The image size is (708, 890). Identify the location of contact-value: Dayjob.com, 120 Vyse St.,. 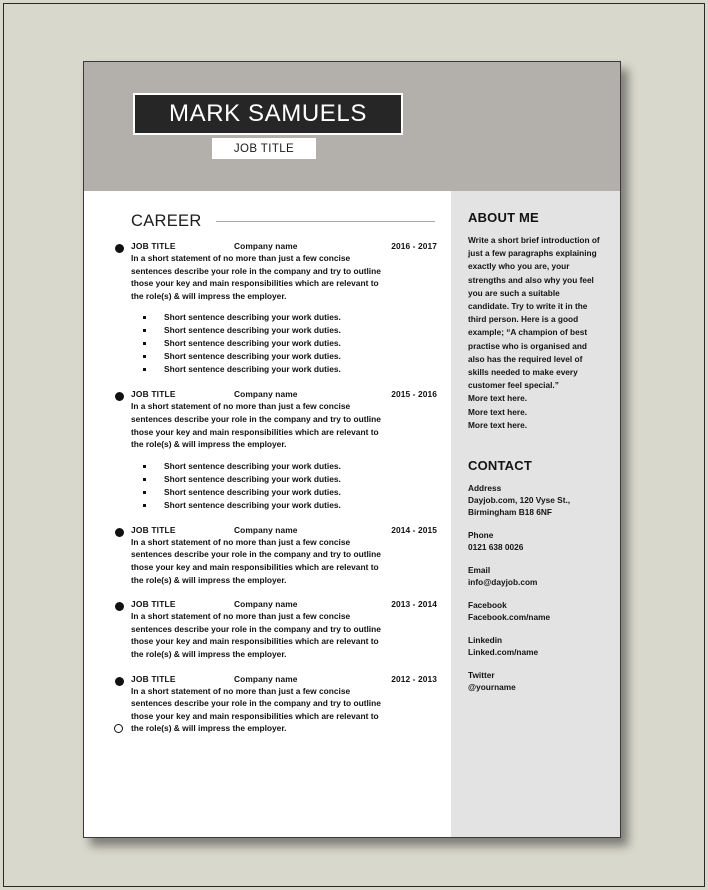
(519, 500).